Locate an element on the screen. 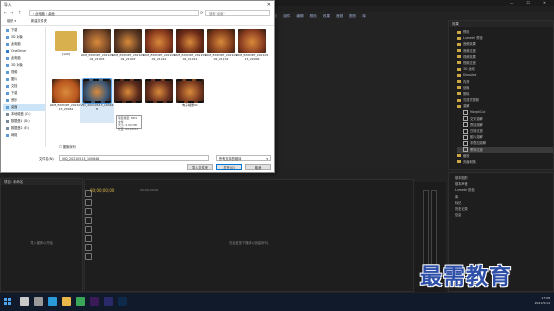  start-icon is located at coordinates (7, 301).